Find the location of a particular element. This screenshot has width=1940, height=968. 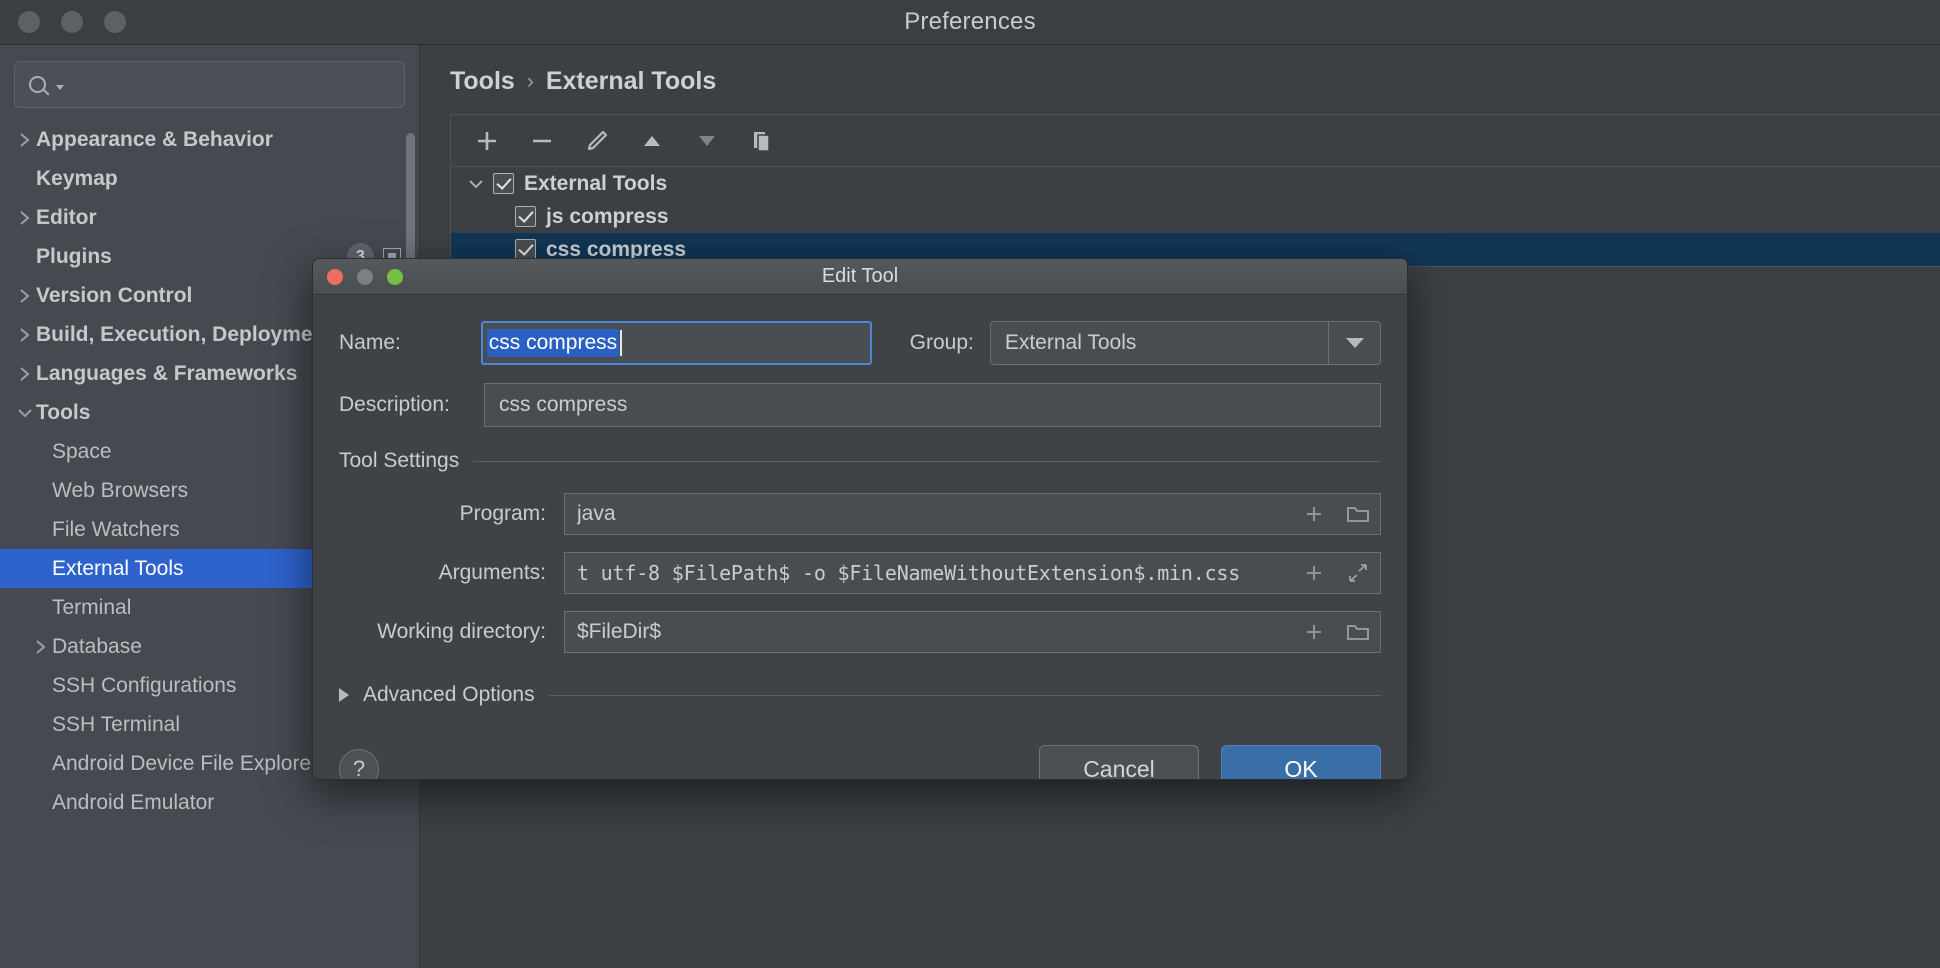

sidebar-item-android-emulator: Android Emulator is located at coordinates (209, 802).